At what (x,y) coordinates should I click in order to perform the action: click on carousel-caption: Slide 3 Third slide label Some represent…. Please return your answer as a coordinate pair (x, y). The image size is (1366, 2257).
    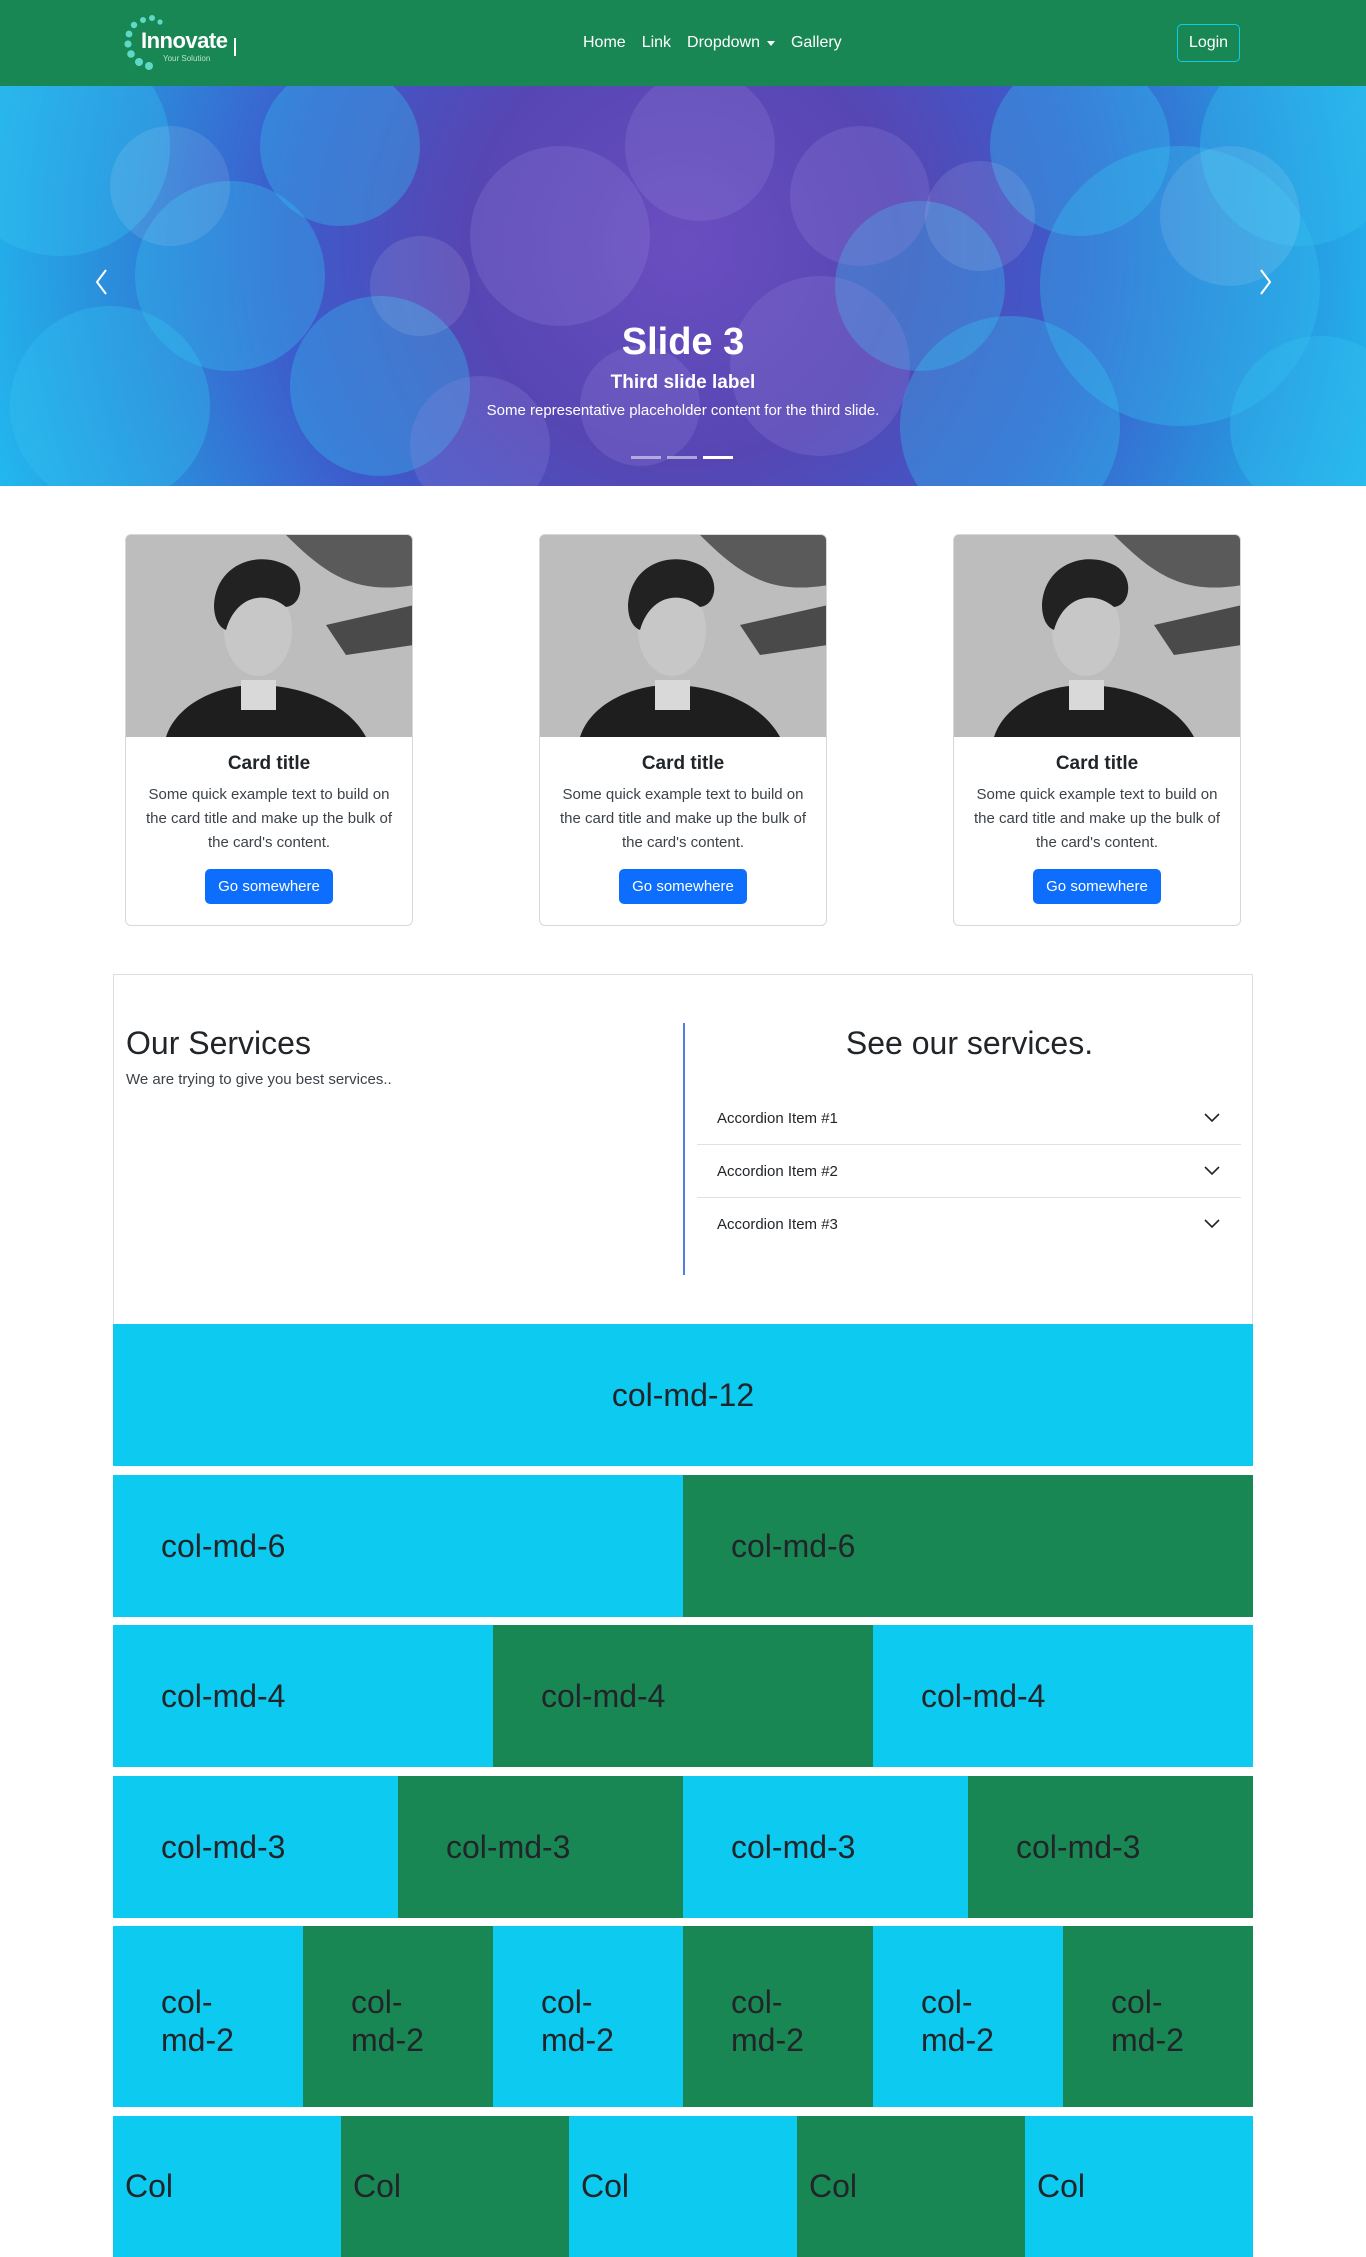
    Looking at the image, I should click on (683, 369).